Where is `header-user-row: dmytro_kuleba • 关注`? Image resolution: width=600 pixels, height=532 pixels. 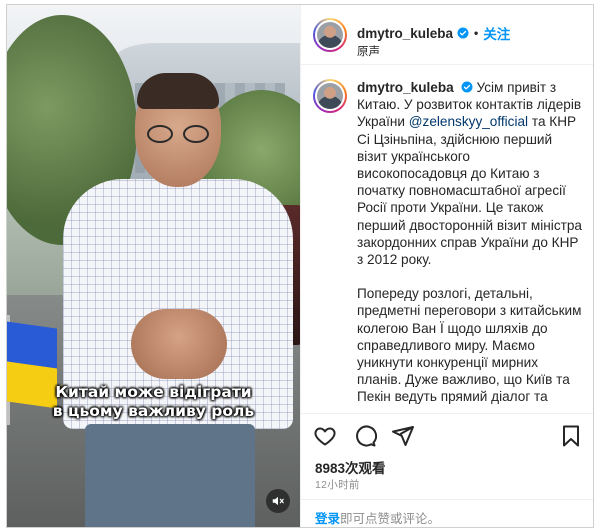 header-user-row: dmytro_kuleba • 关注 is located at coordinates (433, 33).